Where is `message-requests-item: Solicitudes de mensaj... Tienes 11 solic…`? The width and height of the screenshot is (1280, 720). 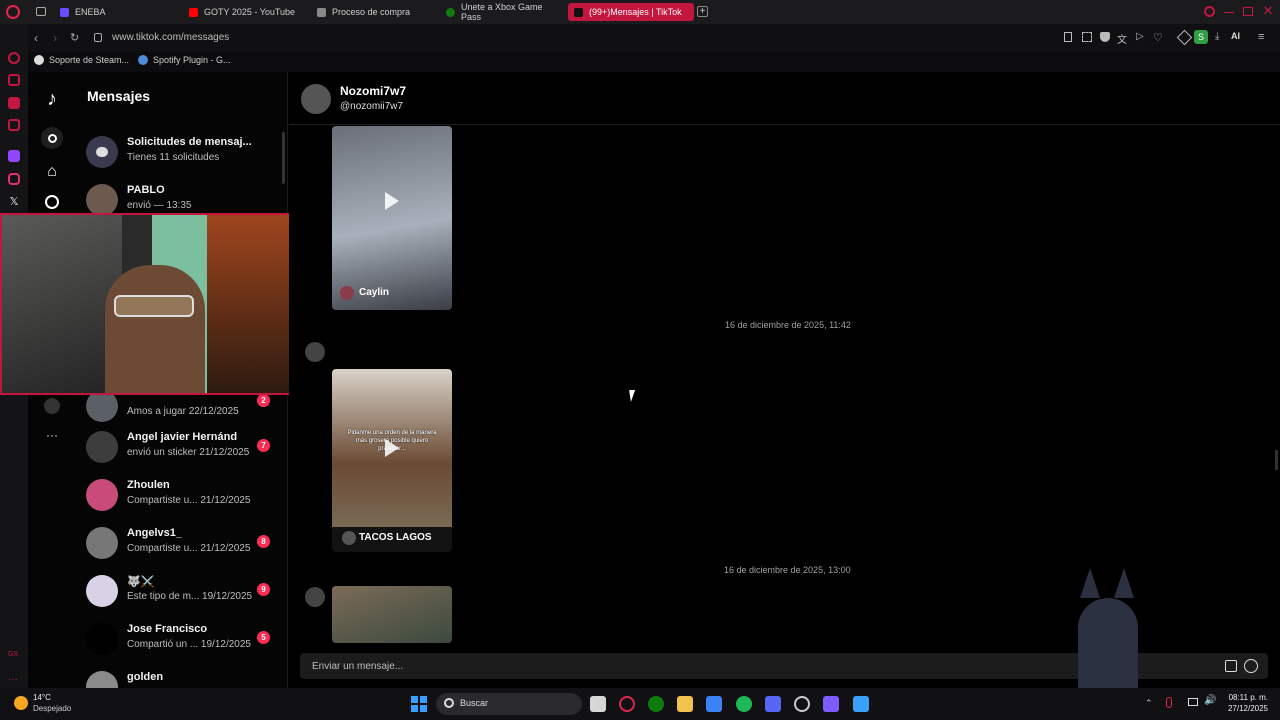 message-requests-item: Solicitudes de mensaj... Tienes 11 solic… is located at coordinates (186, 154).